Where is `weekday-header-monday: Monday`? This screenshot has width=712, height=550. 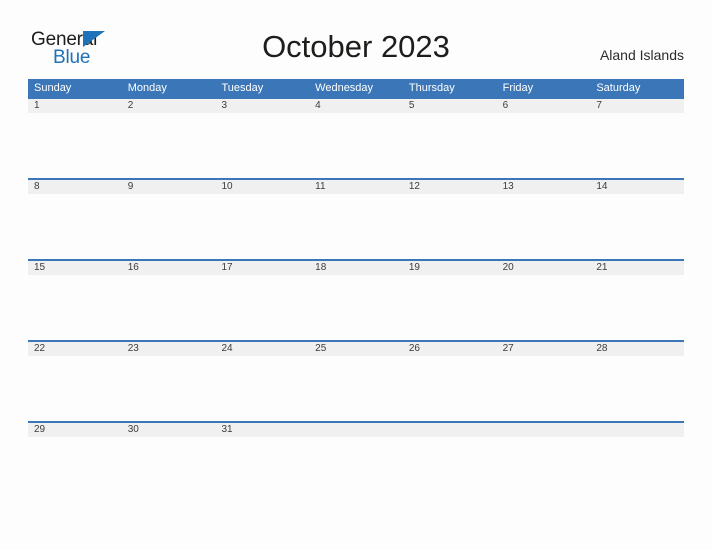 weekday-header-monday: Monday is located at coordinates (147, 88).